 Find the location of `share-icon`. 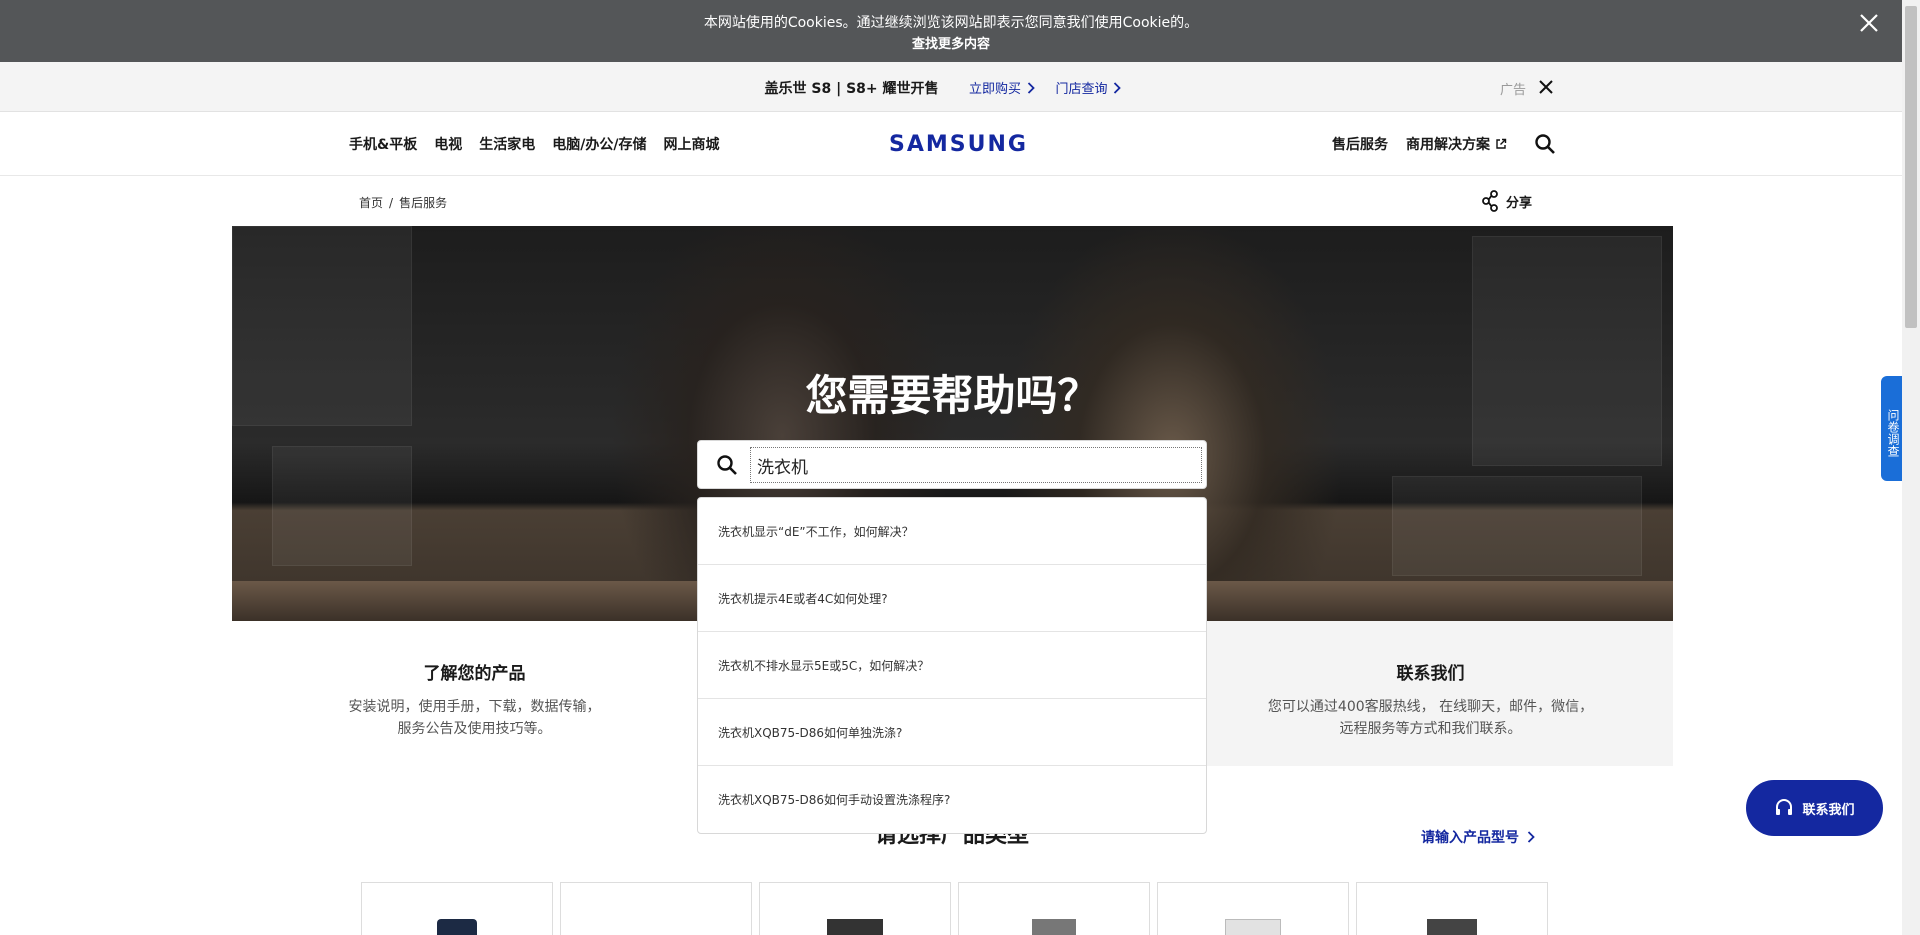

share-icon is located at coordinates (1490, 201).